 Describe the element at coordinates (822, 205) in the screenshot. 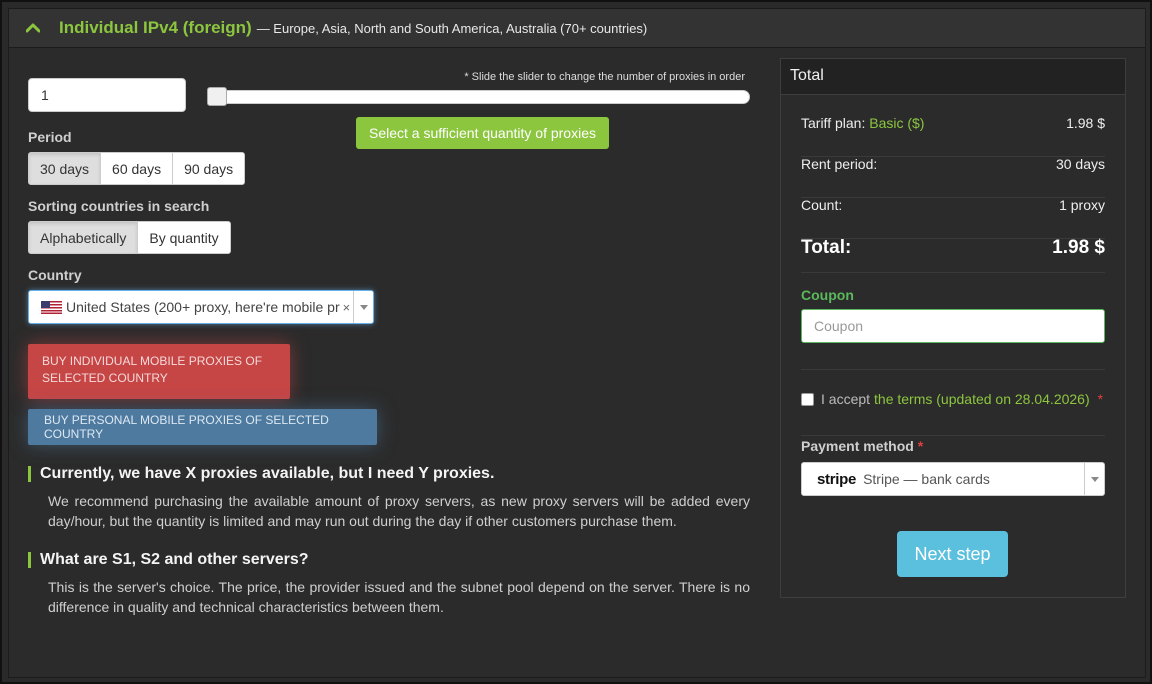

I see `count-label: Count:` at that location.